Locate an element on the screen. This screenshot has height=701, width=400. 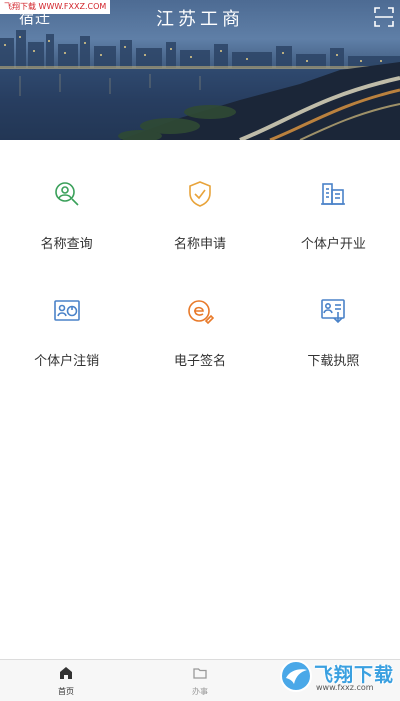
e-sign-icon is located at coordinates (201, 312).